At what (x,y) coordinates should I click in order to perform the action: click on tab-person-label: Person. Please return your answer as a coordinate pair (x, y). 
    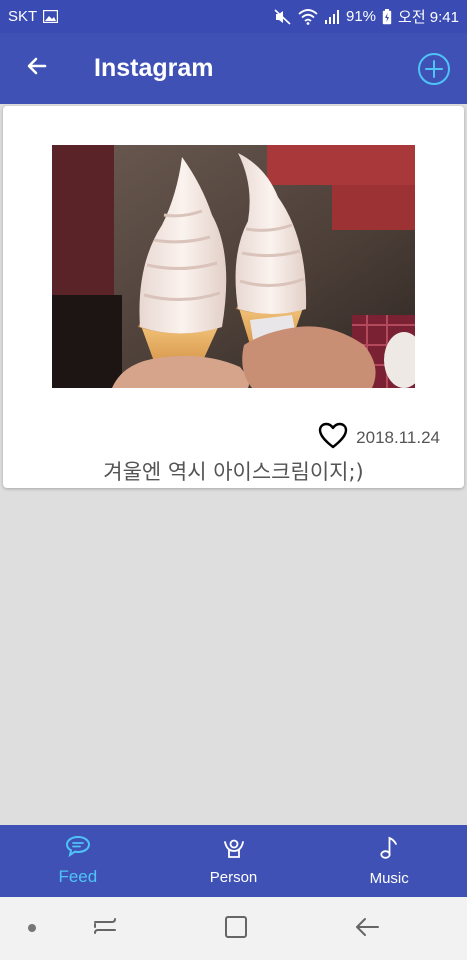
    Looking at the image, I should click on (233, 877).